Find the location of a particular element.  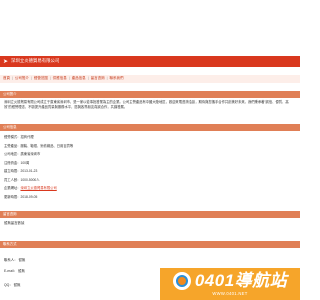

info-row-employees: 員工人數：1000-5000人 is located at coordinates (22, 179).